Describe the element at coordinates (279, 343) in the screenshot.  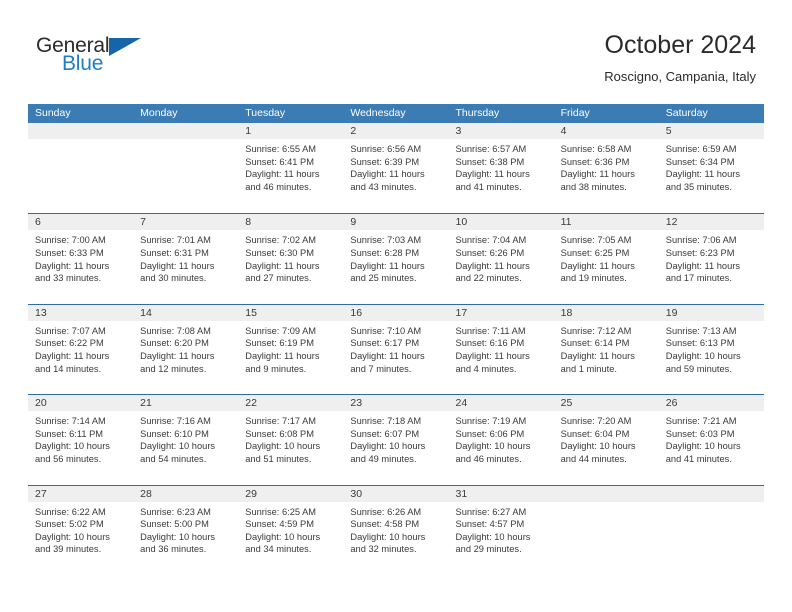
I see `sunset-text: Sunset: 6:19 PM` at that location.